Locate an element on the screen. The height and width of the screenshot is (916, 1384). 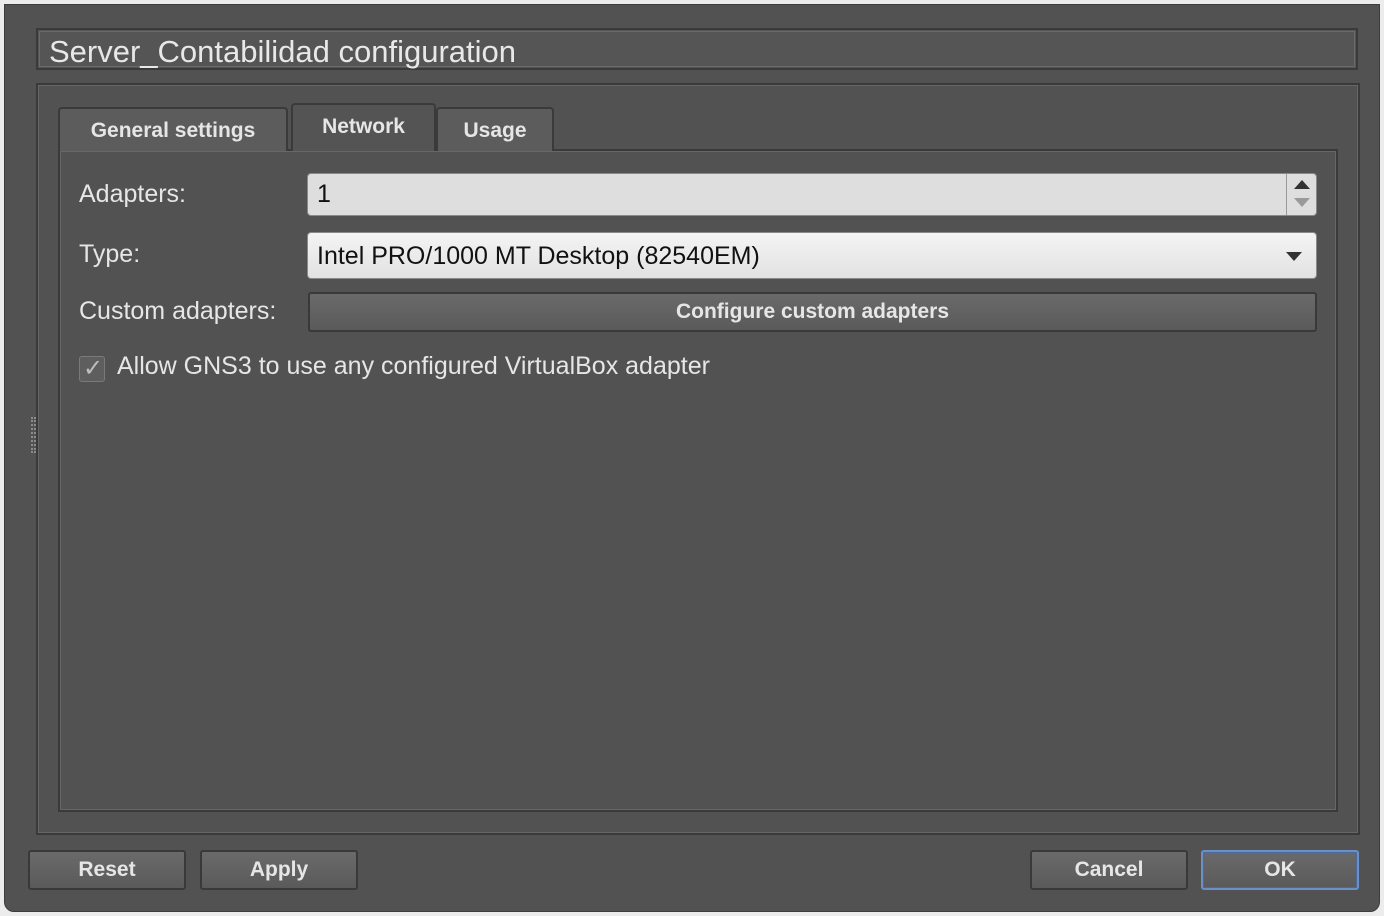
adapter-type-select: Intel PRO/1000 MT Desktop (82540EM) is located at coordinates (812, 255).